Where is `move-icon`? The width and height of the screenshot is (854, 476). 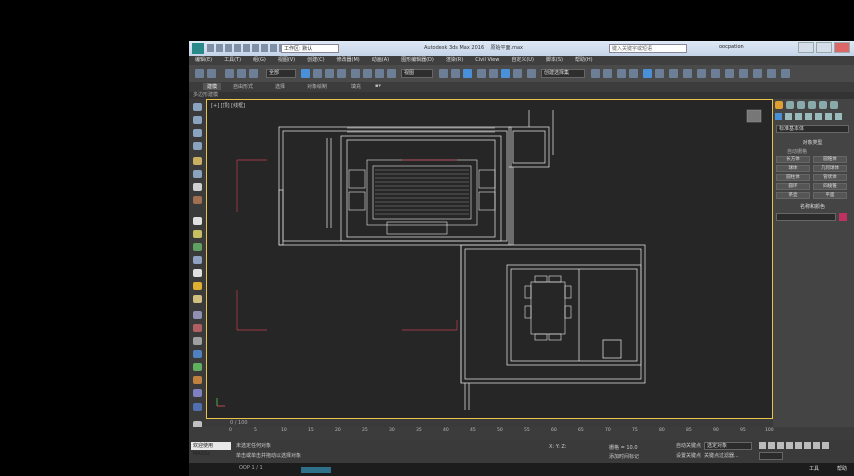 move-icon is located at coordinates (355, 73).